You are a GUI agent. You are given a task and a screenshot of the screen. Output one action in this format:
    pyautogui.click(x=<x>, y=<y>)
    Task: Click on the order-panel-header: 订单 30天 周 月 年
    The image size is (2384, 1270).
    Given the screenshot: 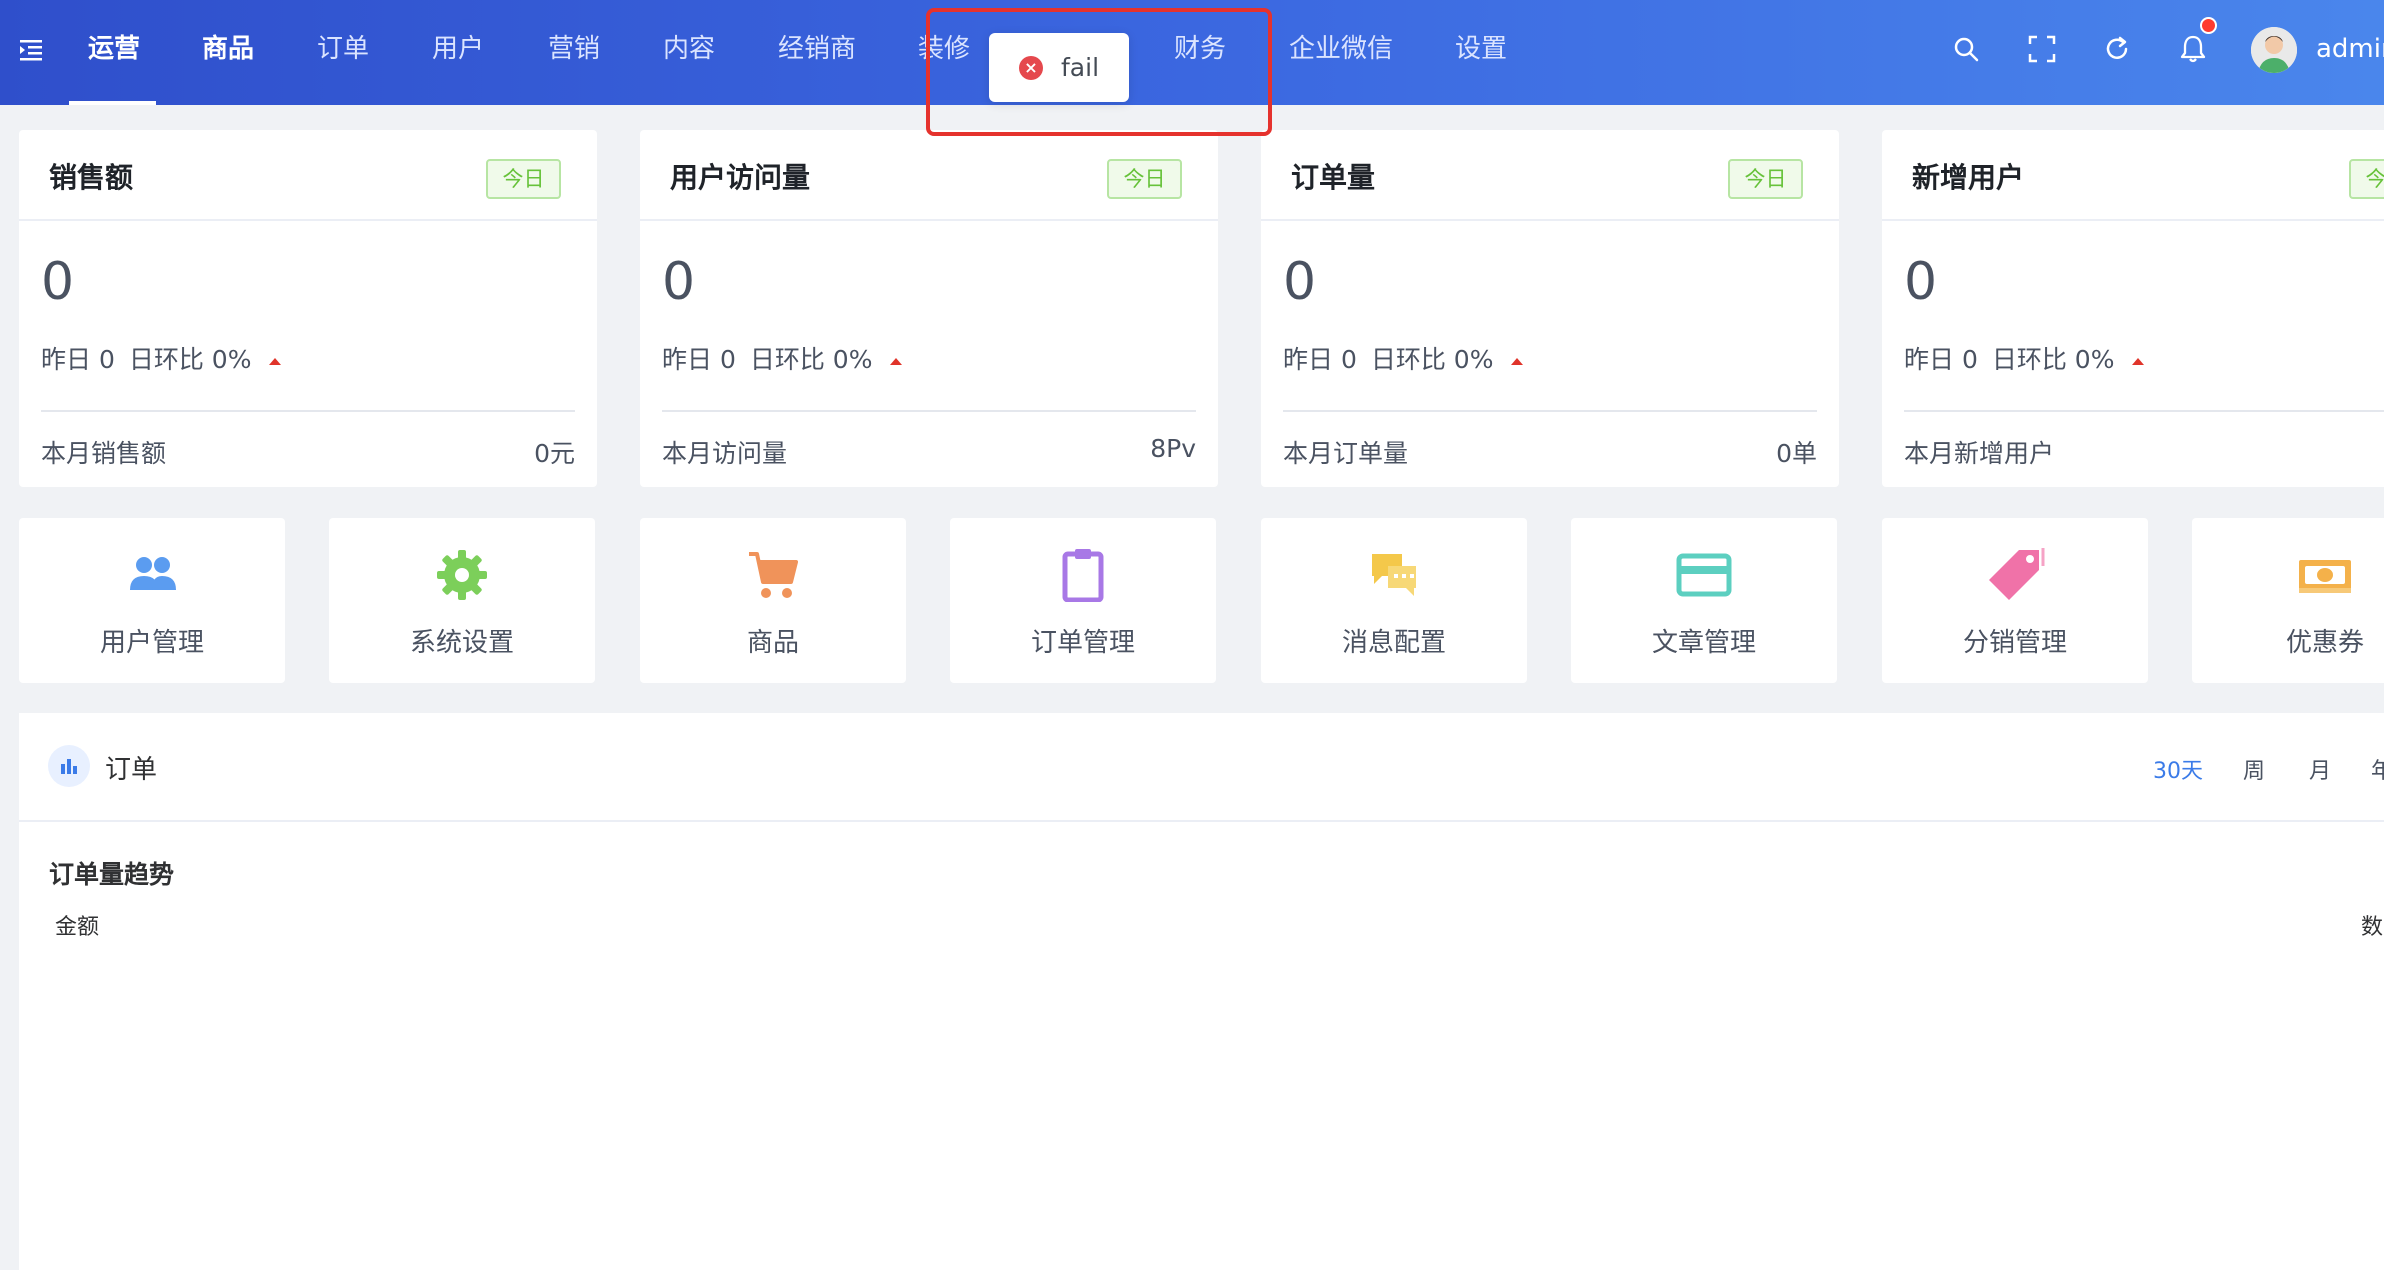 What is the action you would take?
    pyautogui.click(x=1201, y=767)
    